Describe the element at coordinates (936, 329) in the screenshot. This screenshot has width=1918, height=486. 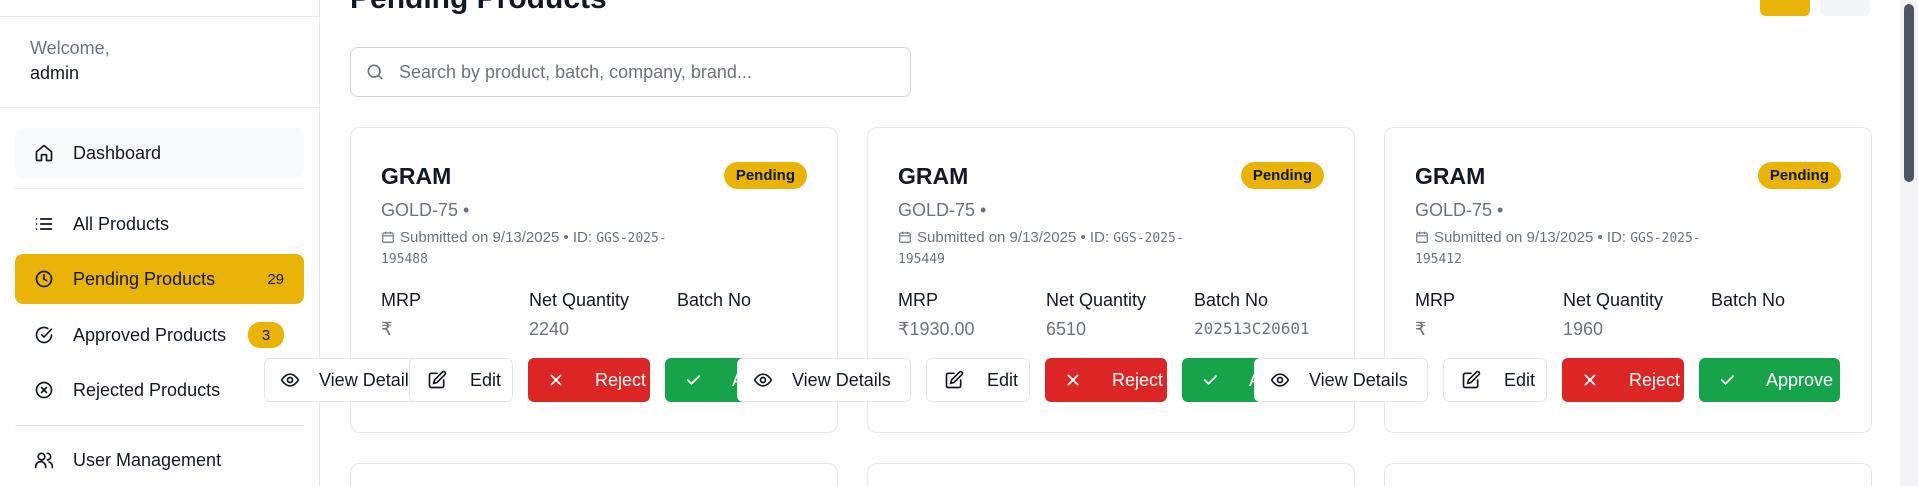
I see `field-value: ₹1930.00` at that location.